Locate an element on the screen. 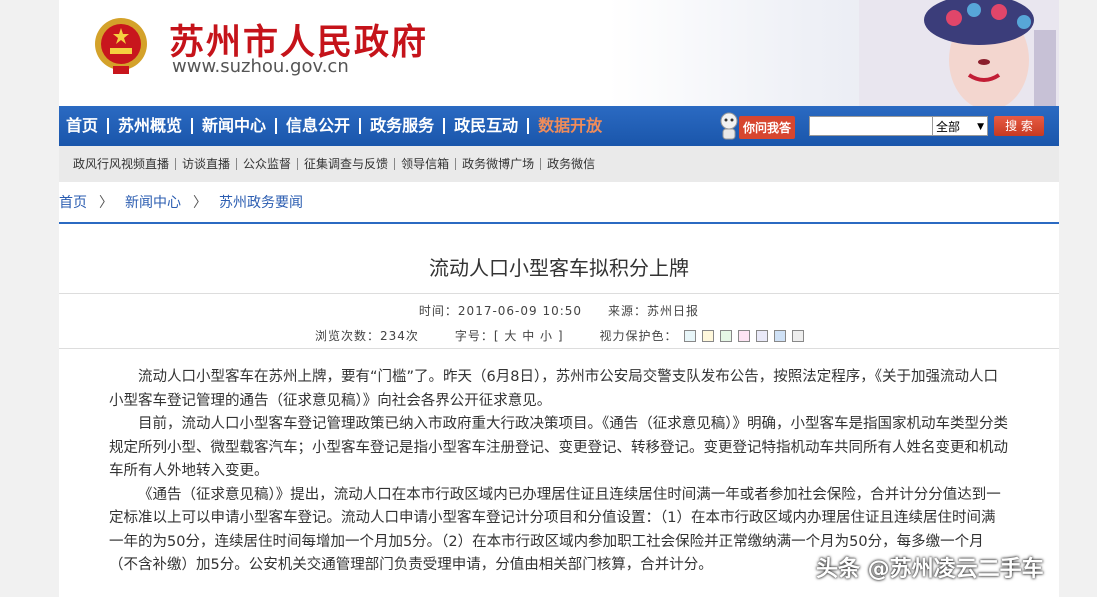 Image resolution: width=1097 pixels, height=597 pixels. breadcrumb-current: 苏州政务要闻 is located at coordinates (261, 202).